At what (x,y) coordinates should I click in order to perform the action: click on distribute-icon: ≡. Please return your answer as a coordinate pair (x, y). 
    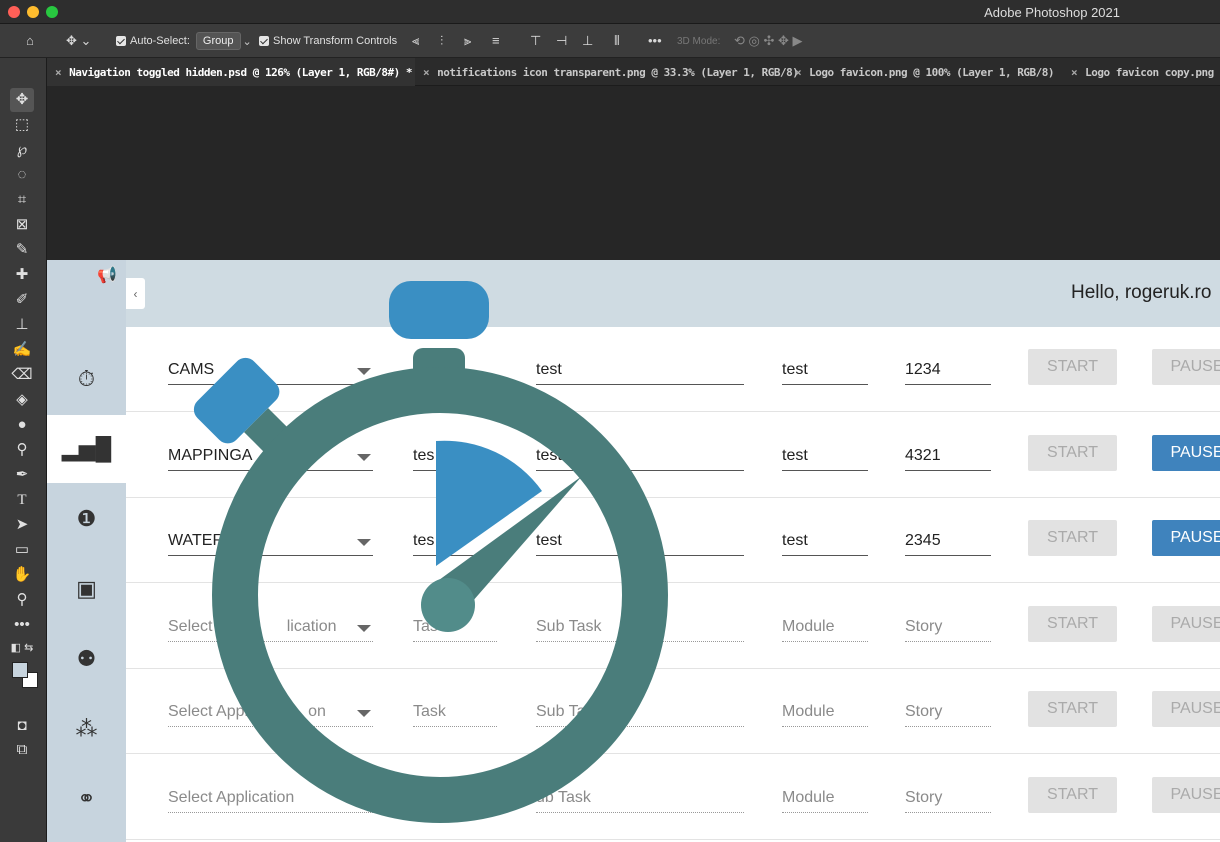
    Looking at the image, I should click on (496, 41).